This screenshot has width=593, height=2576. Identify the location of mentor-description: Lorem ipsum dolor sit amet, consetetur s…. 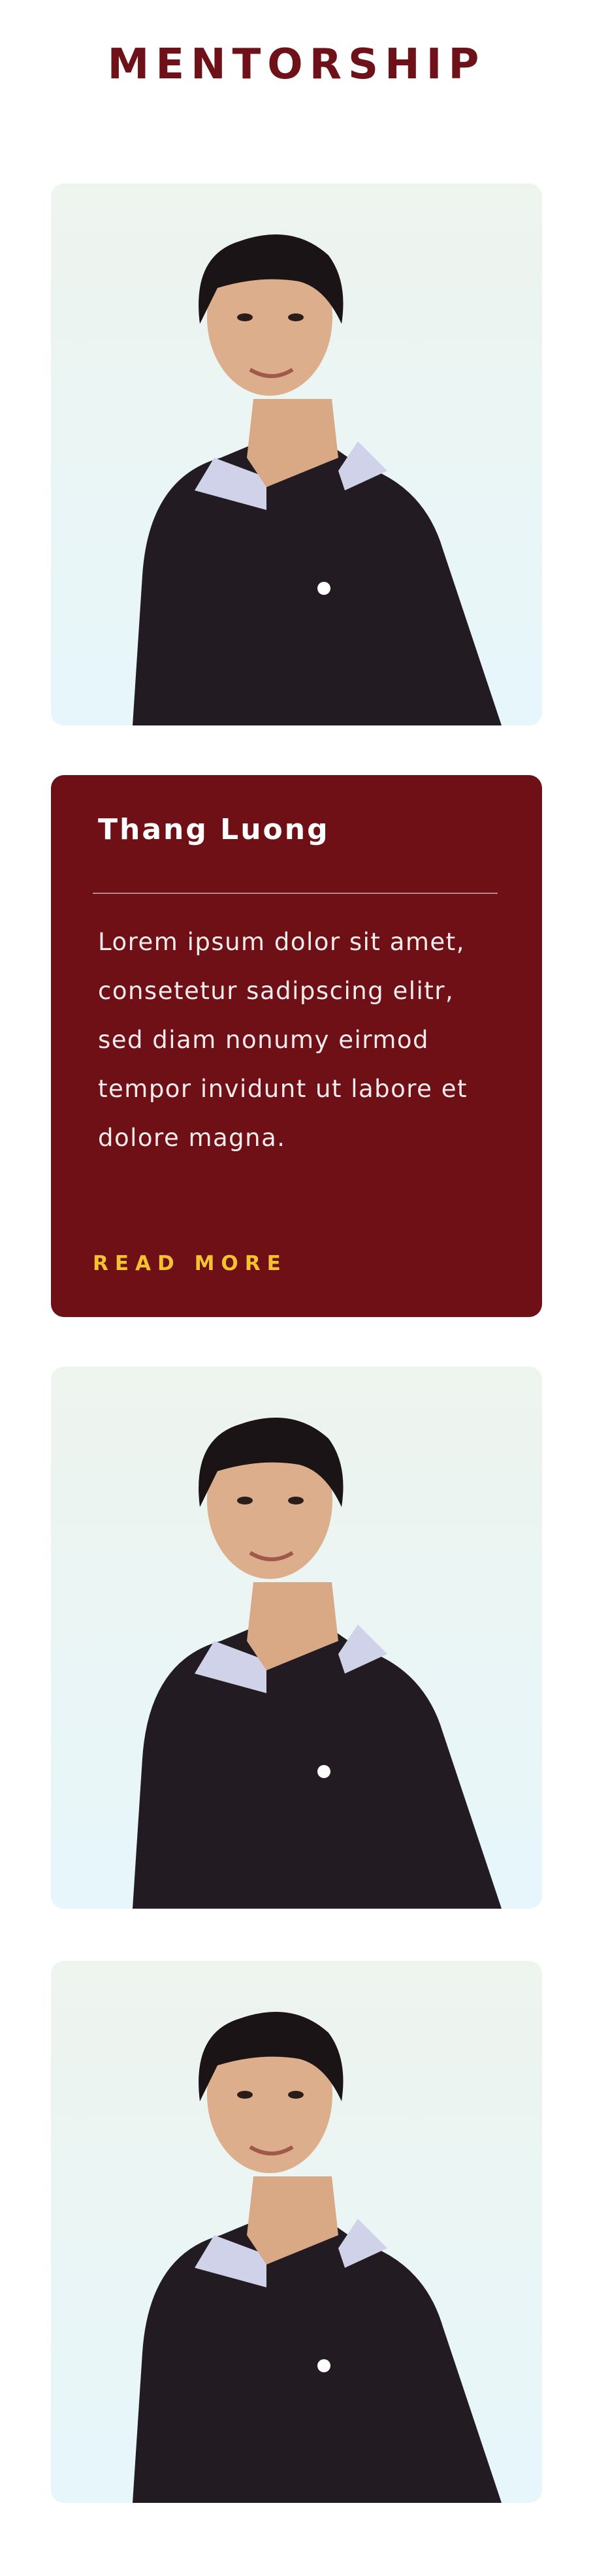
(283, 1040).